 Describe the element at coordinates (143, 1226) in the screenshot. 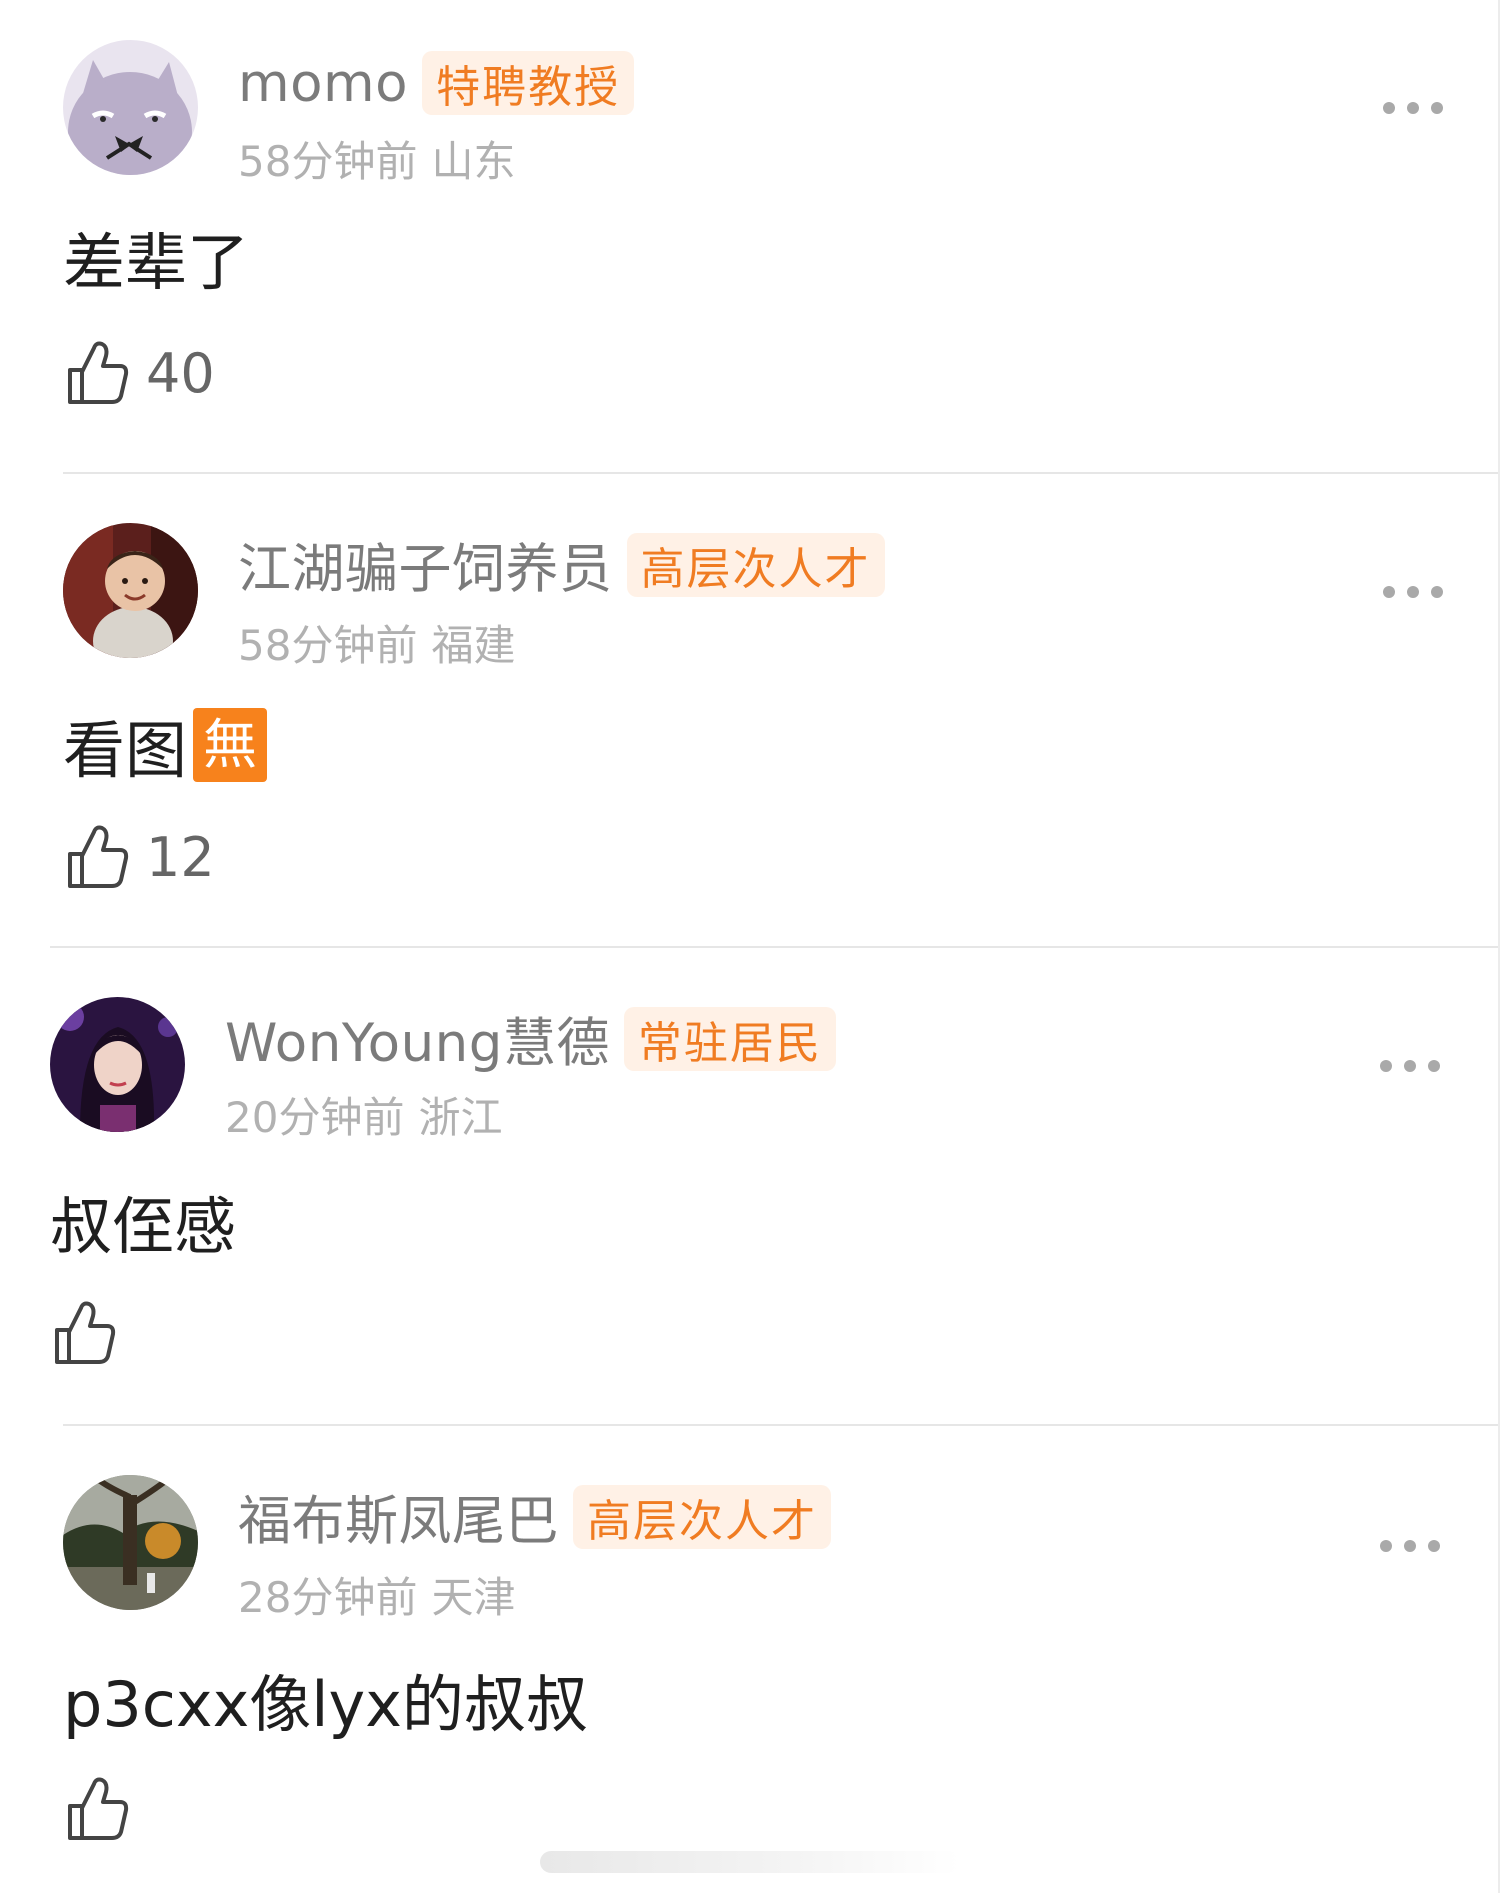

I see `comment-body: 叔侄感` at that location.